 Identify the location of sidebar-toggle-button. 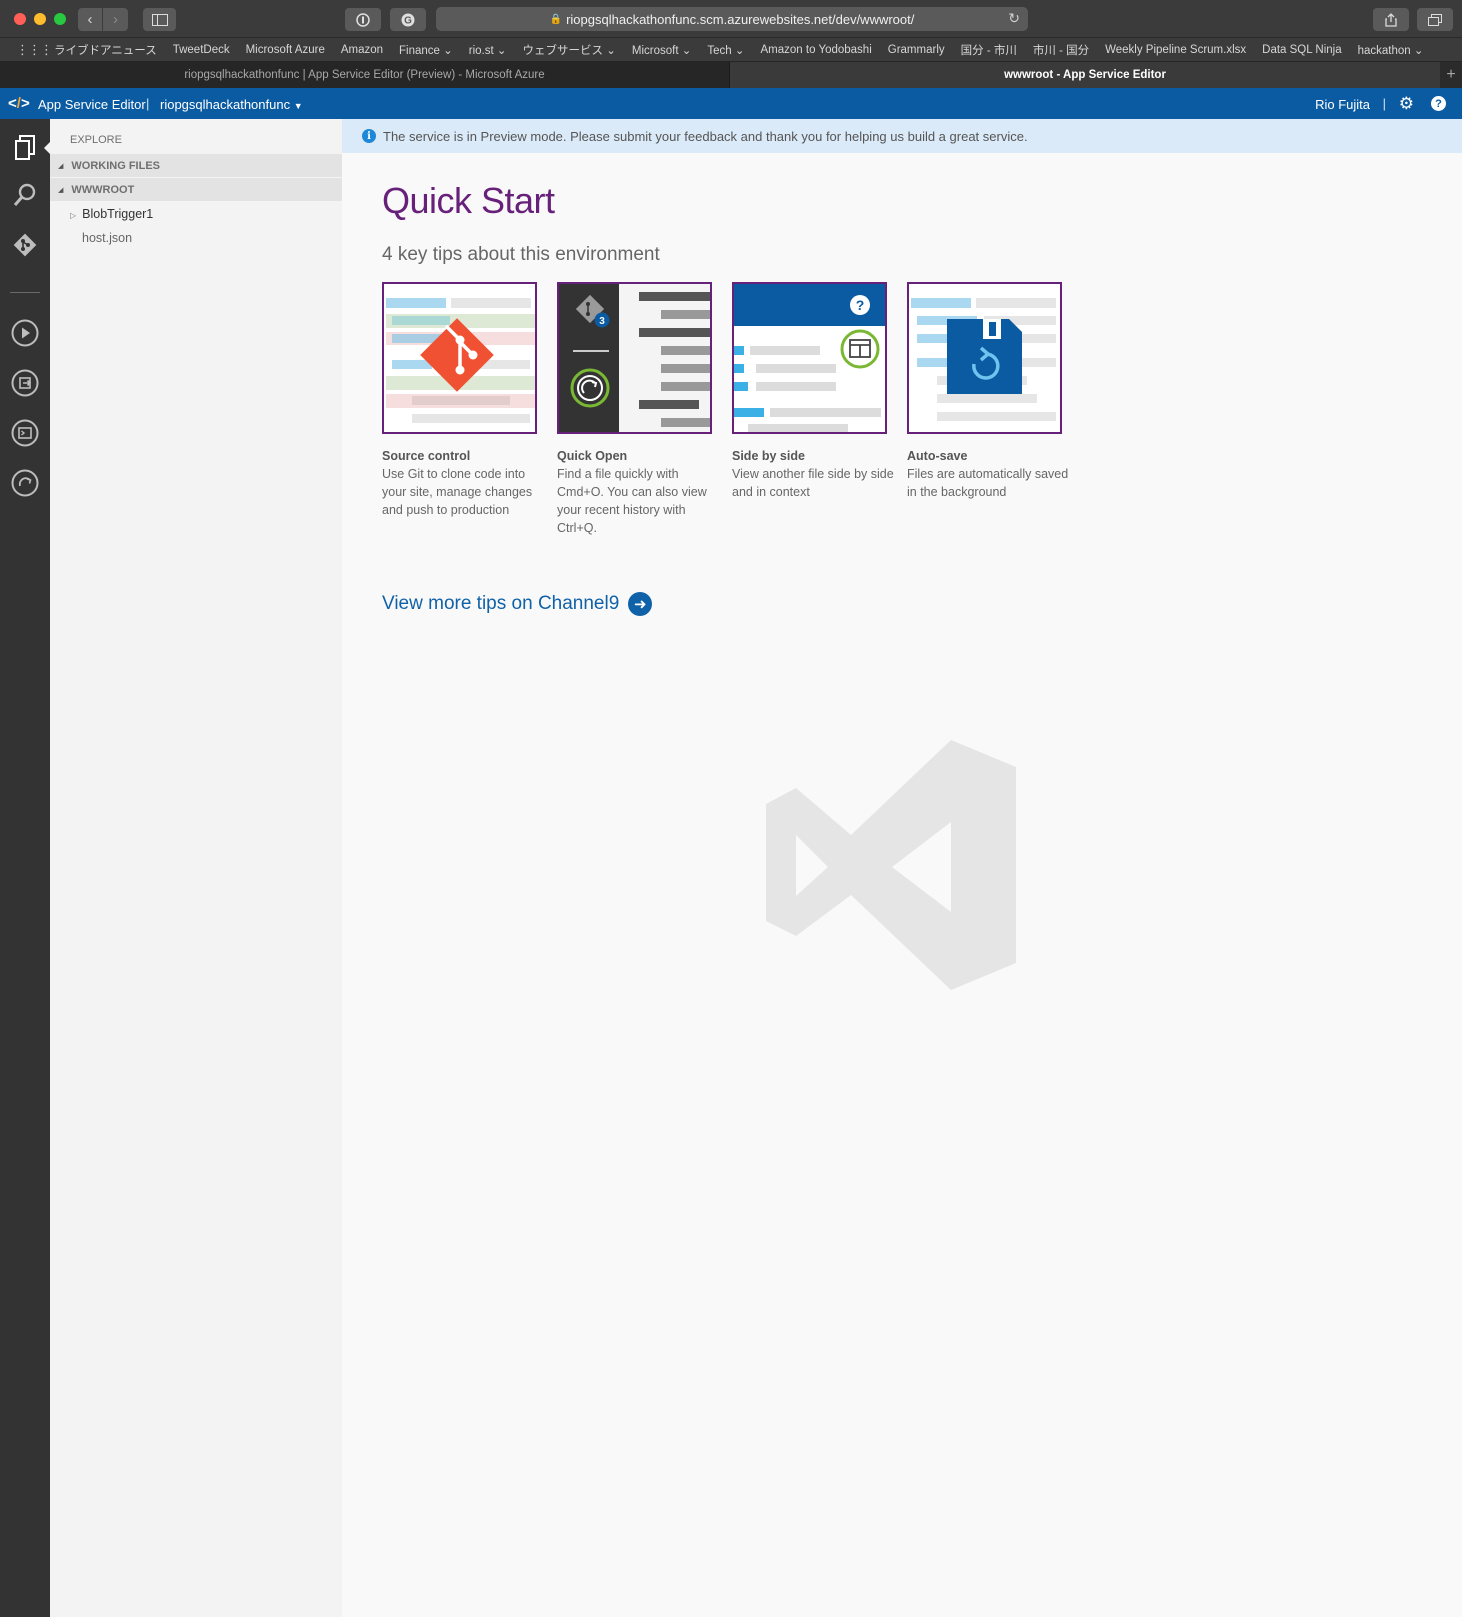
(159, 19).